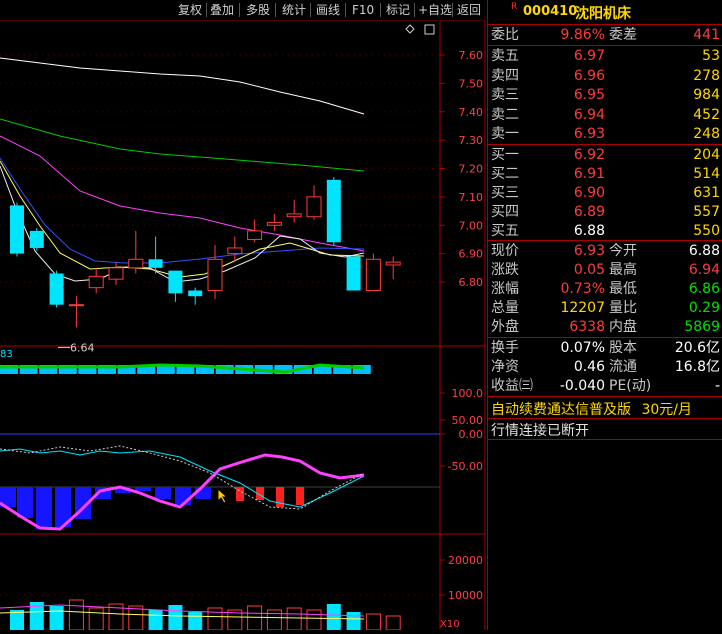 The image size is (722, 634). Describe the element at coordinates (589, 174) in the screenshot. I see `level-price: 6.91` at that location.